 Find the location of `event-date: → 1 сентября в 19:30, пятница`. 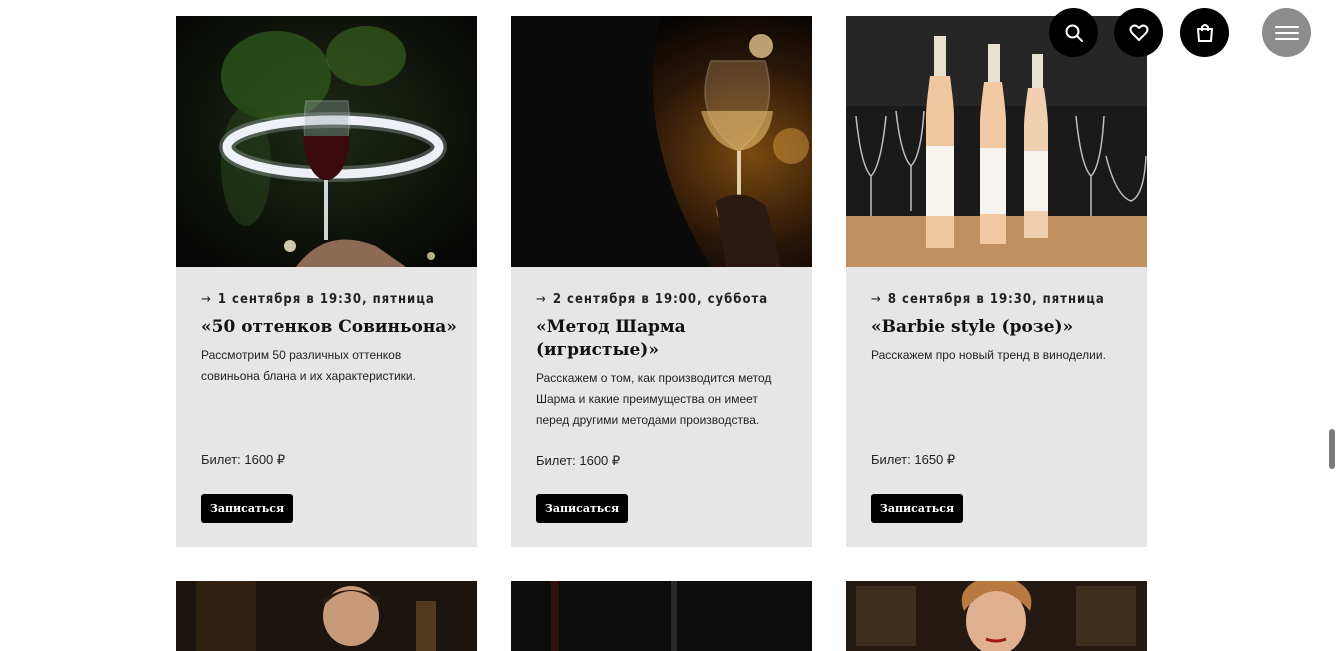

event-date: → 1 сентября в 19:30, пятница is located at coordinates (318, 299).